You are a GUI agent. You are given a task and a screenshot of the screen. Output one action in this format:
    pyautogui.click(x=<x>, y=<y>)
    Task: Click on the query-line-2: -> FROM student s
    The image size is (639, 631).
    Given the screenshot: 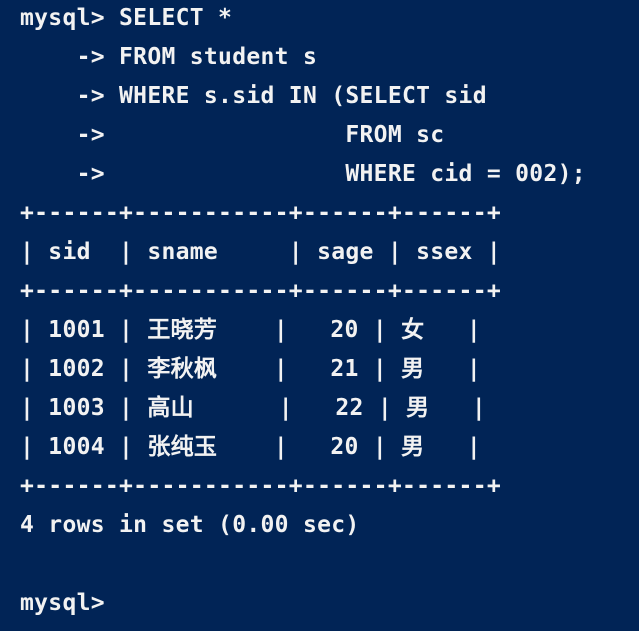 What is the action you would take?
    pyautogui.click(x=169, y=57)
    